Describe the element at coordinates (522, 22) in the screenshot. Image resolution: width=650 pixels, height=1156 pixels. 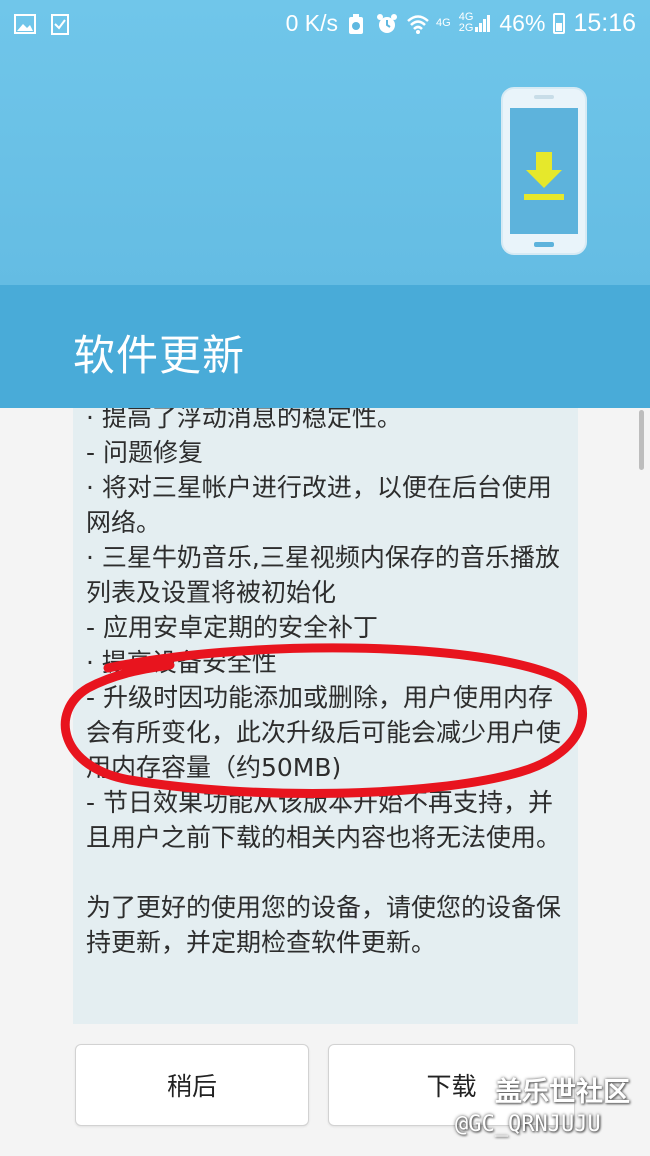
I see `battery-percent: 46%` at that location.